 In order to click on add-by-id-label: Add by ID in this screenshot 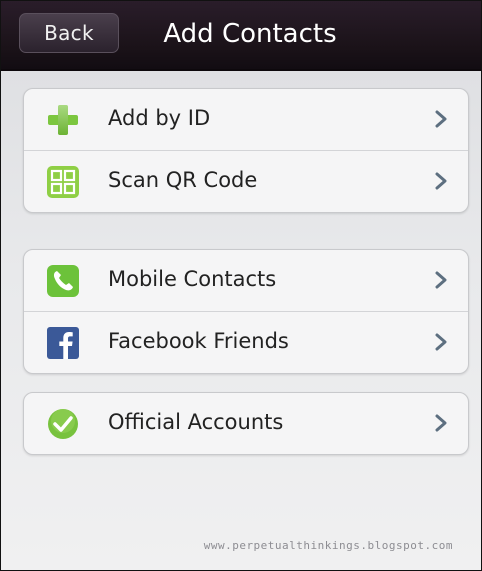, I will do `click(159, 118)`.